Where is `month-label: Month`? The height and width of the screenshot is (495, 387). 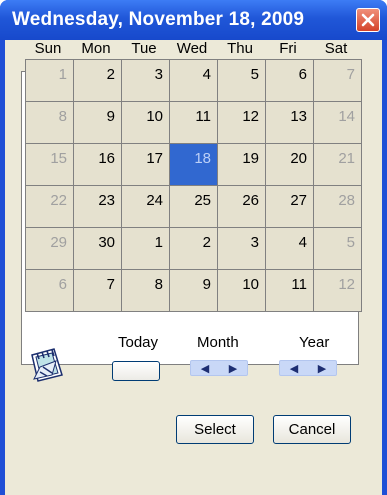 month-label: Month is located at coordinates (218, 342).